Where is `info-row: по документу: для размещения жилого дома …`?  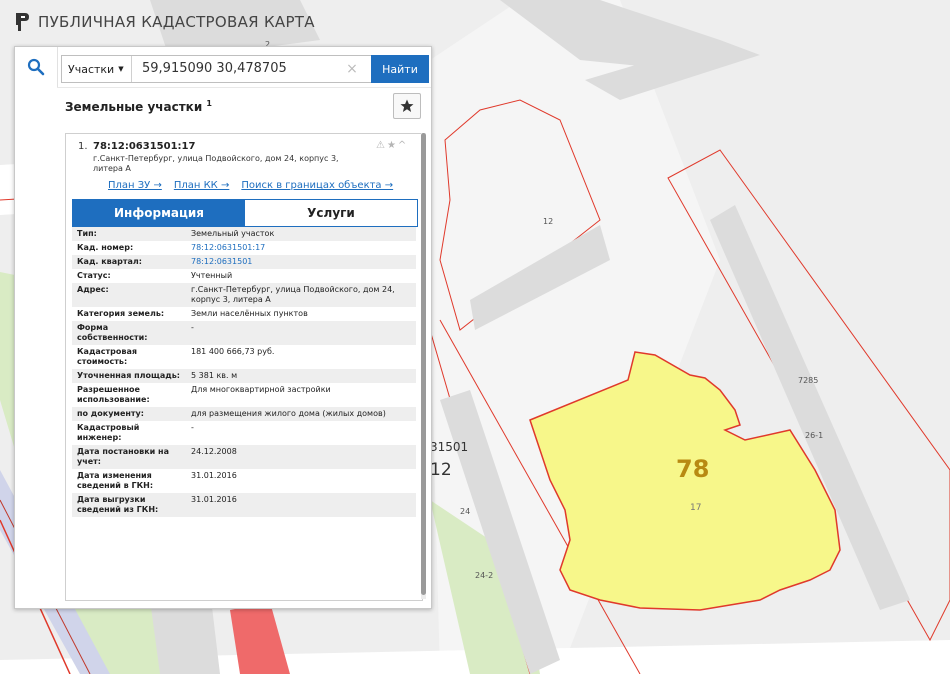
info-row: по документу: для размещения жилого дома … is located at coordinates (244, 414).